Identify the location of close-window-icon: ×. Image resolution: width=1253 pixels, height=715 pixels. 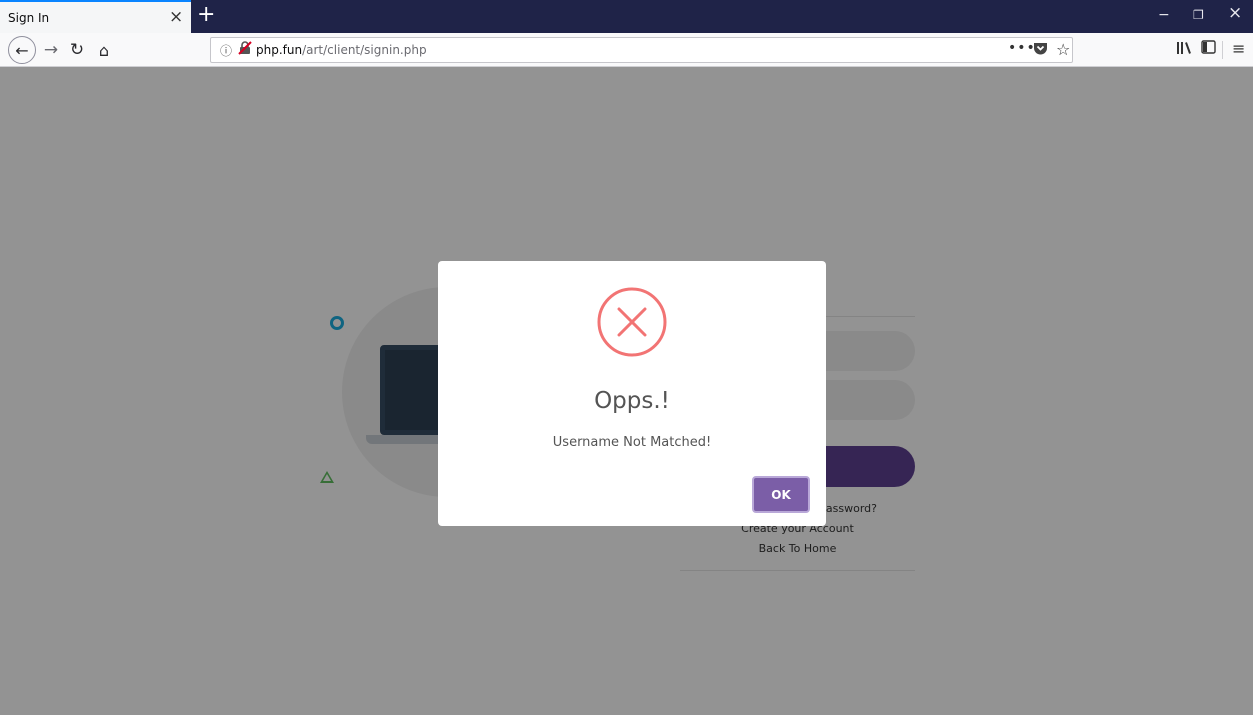
(1235, 13).